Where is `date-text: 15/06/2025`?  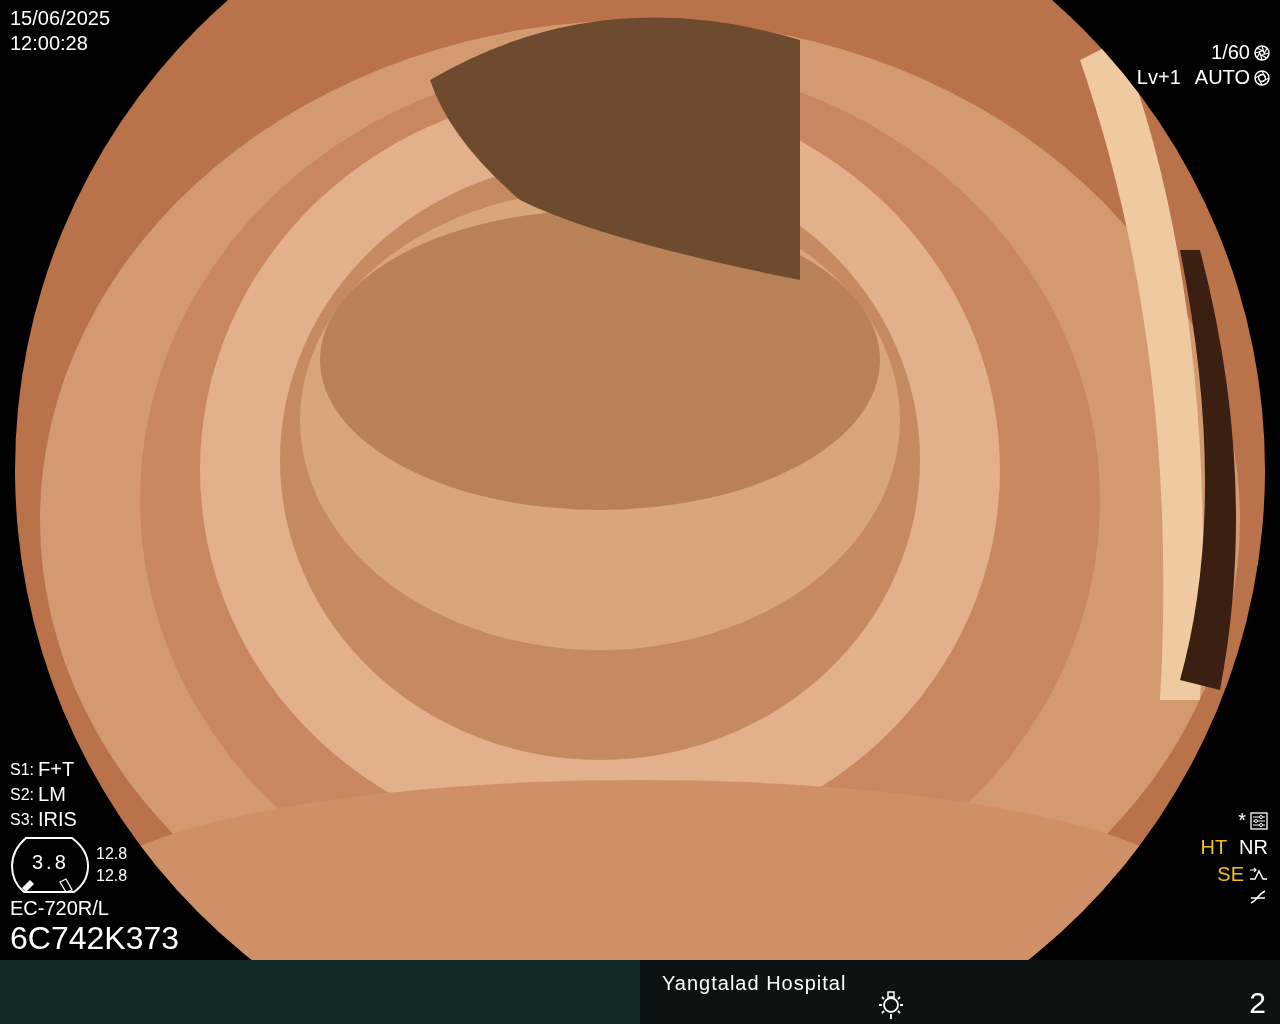
date-text: 15/06/2025 is located at coordinates (60, 18).